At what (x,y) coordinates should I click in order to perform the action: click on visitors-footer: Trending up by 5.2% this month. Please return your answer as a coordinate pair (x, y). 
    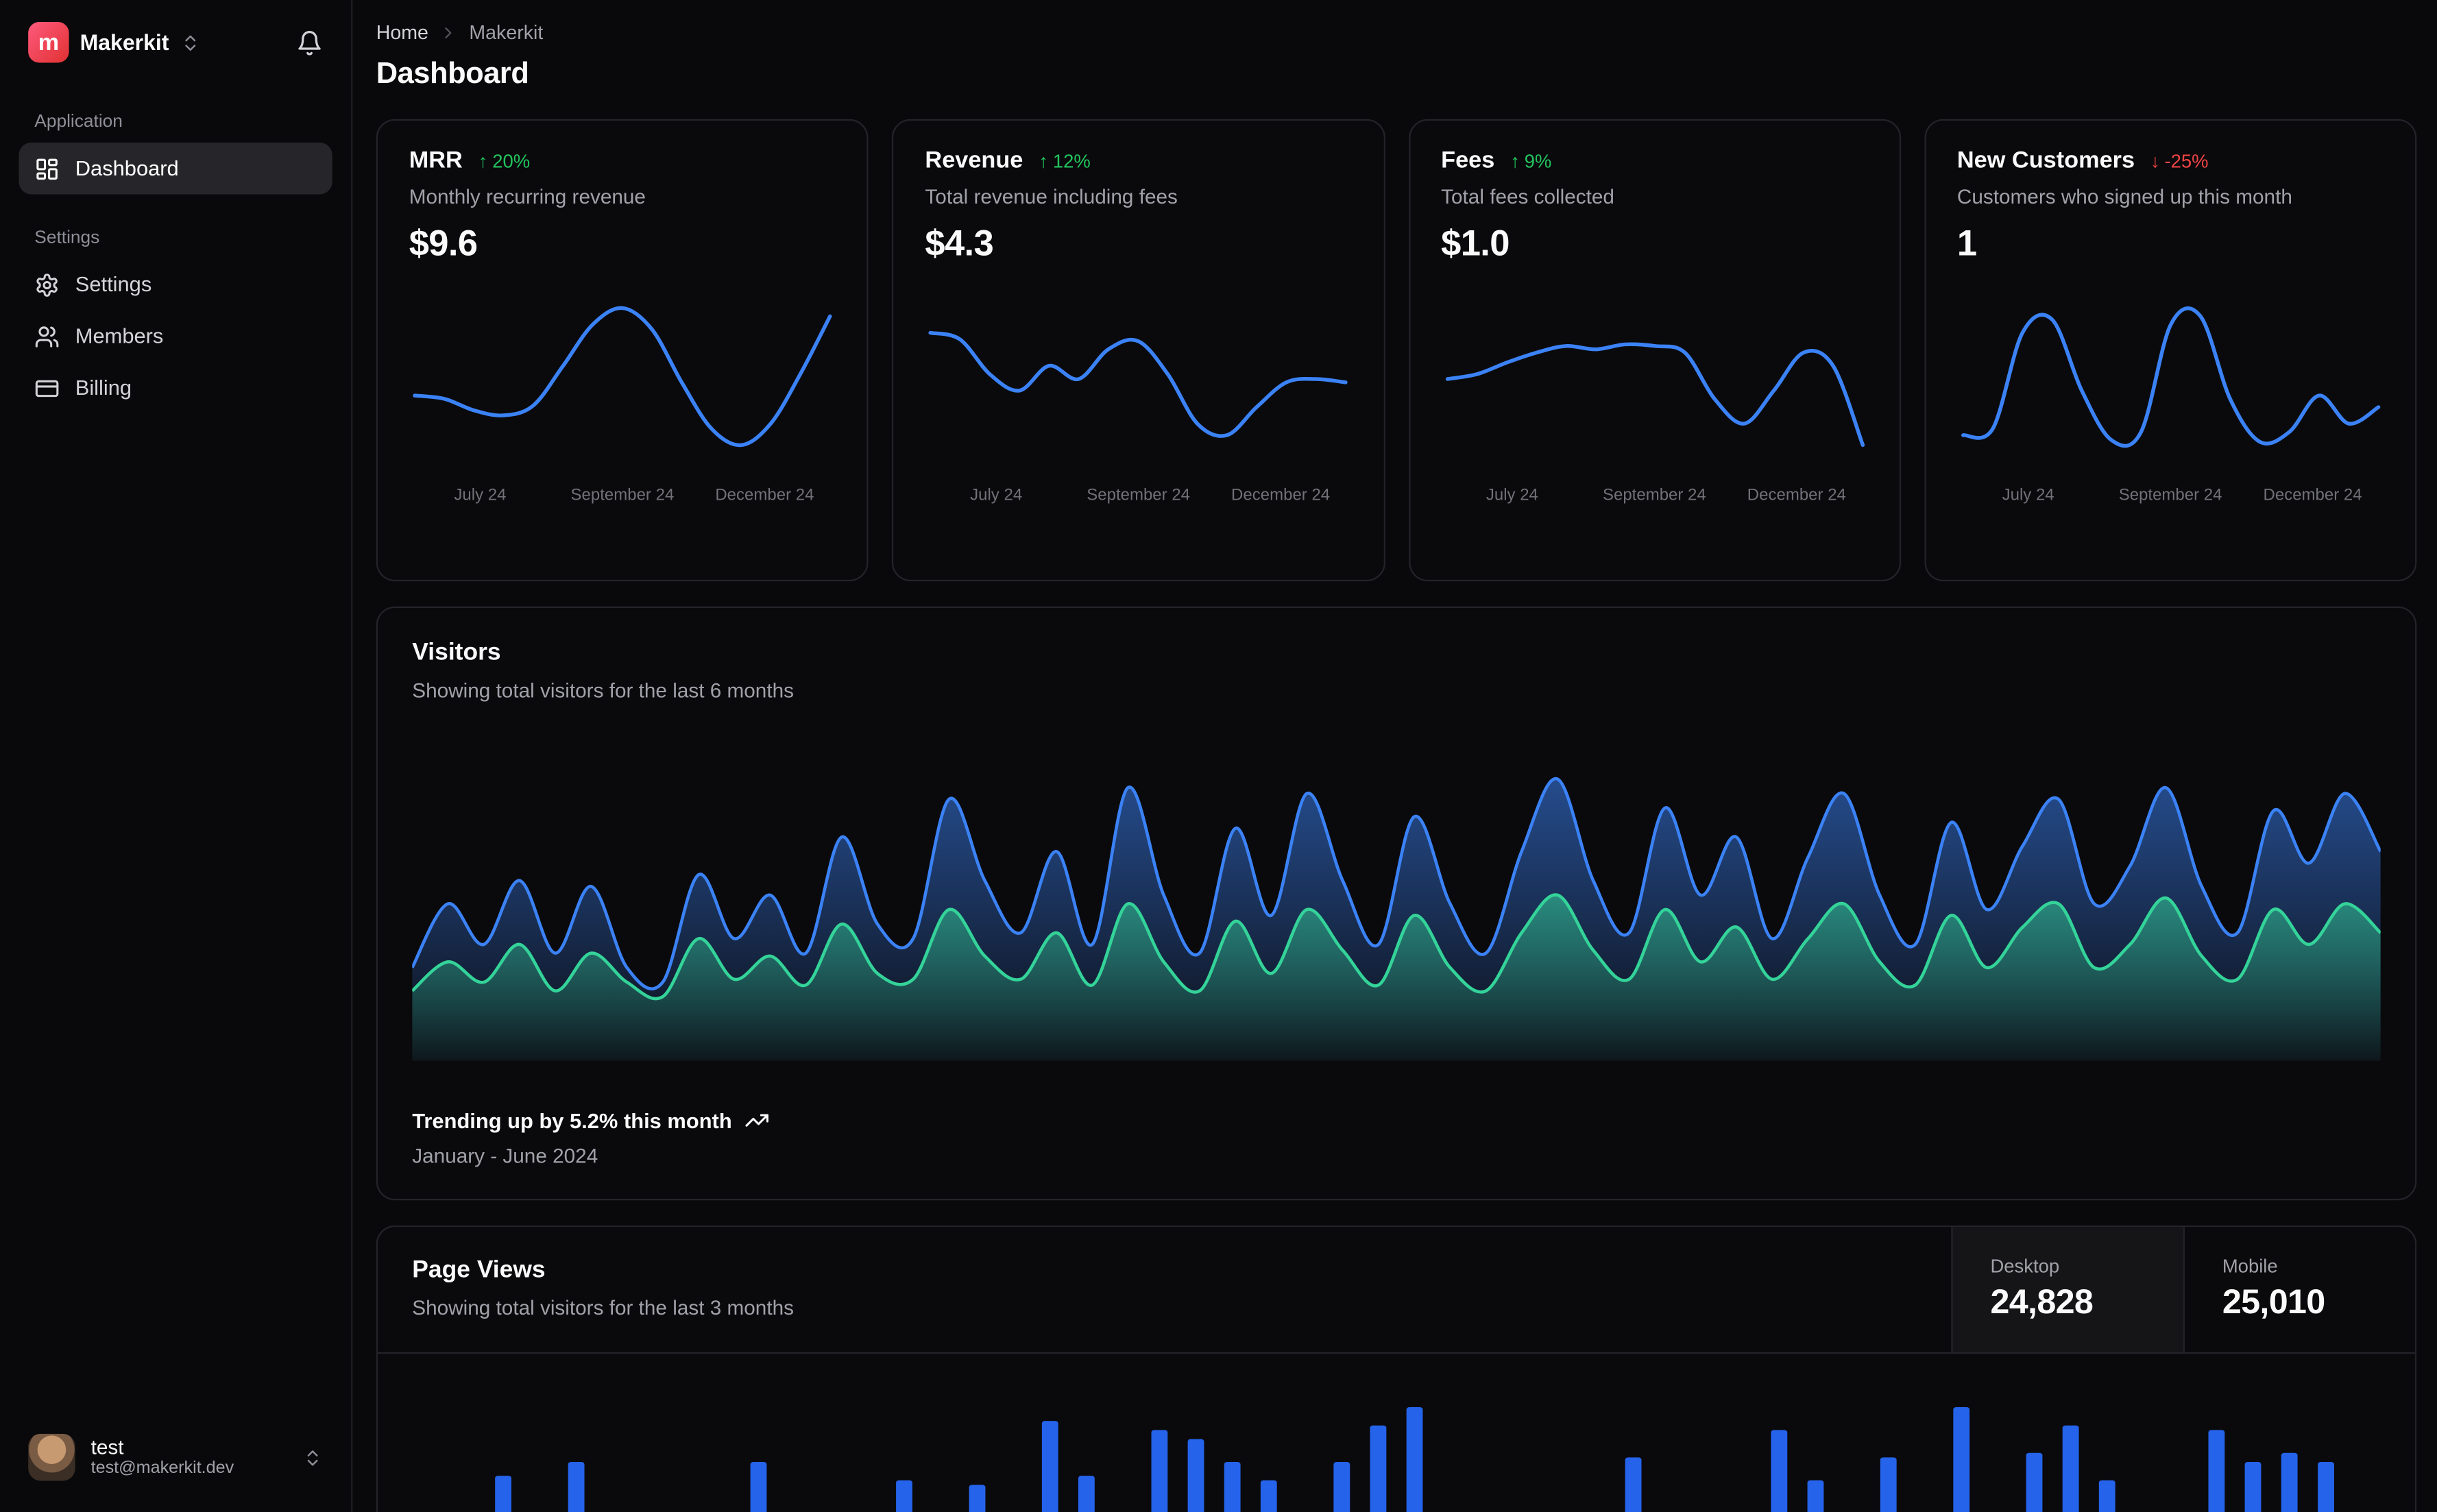
    Looking at the image, I should click on (1396, 1121).